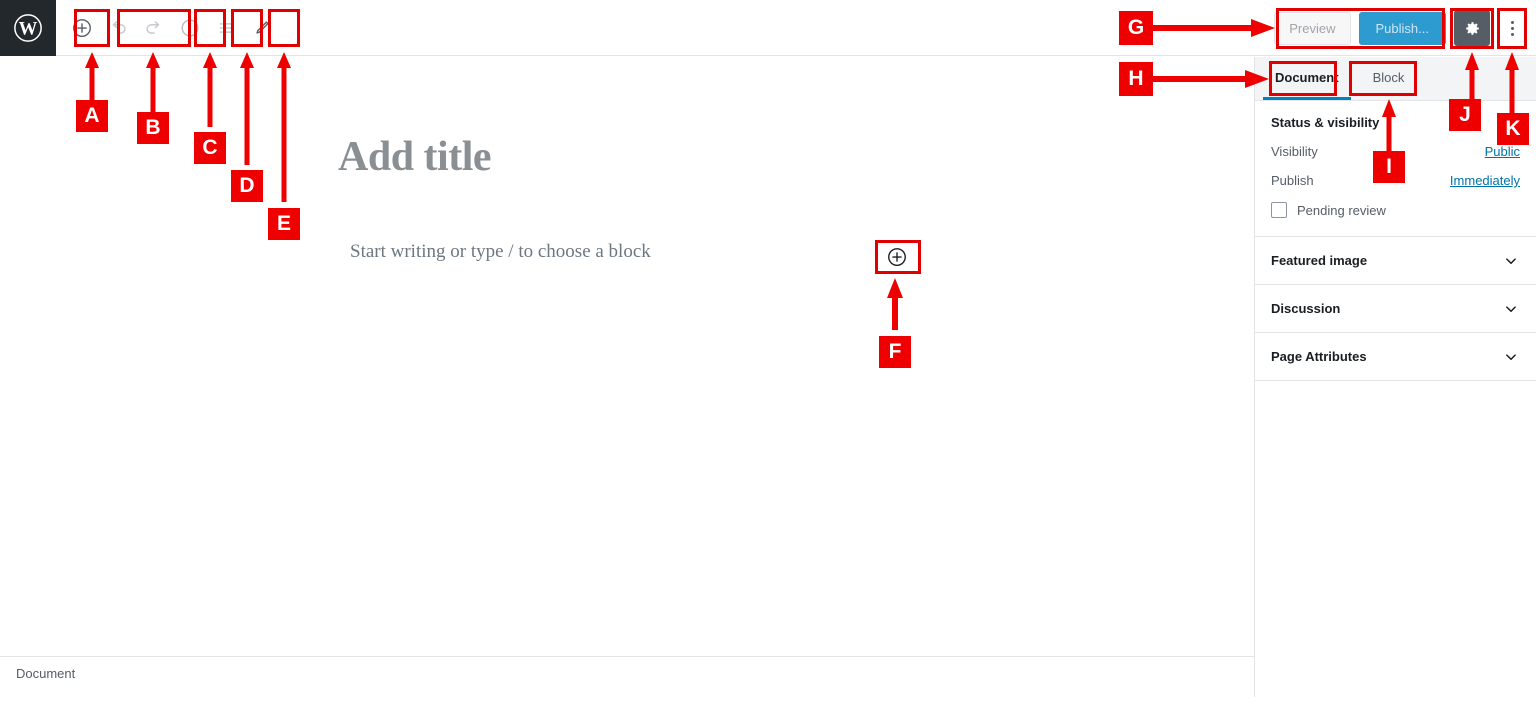 This screenshot has height=722, width=1536. What do you see at coordinates (1512, 22) in the screenshot?
I see `kebab-menu-icon` at bounding box center [1512, 22].